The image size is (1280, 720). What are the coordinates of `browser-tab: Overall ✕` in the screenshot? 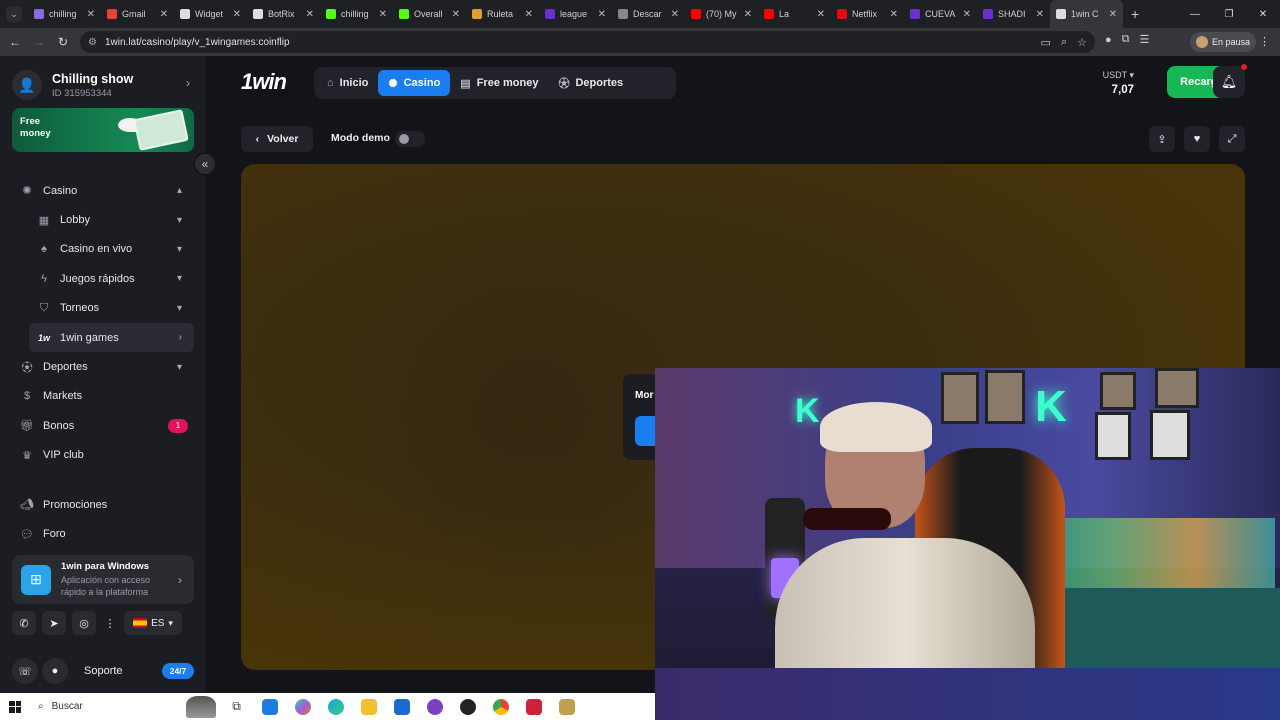 It's located at (429, 14).